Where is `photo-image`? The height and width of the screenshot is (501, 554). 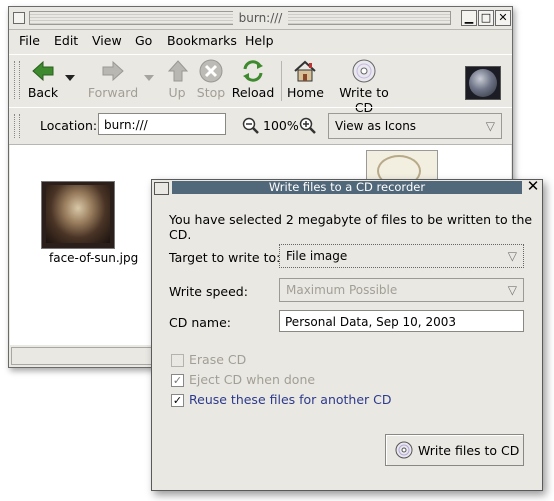
photo-image is located at coordinates (78, 214).